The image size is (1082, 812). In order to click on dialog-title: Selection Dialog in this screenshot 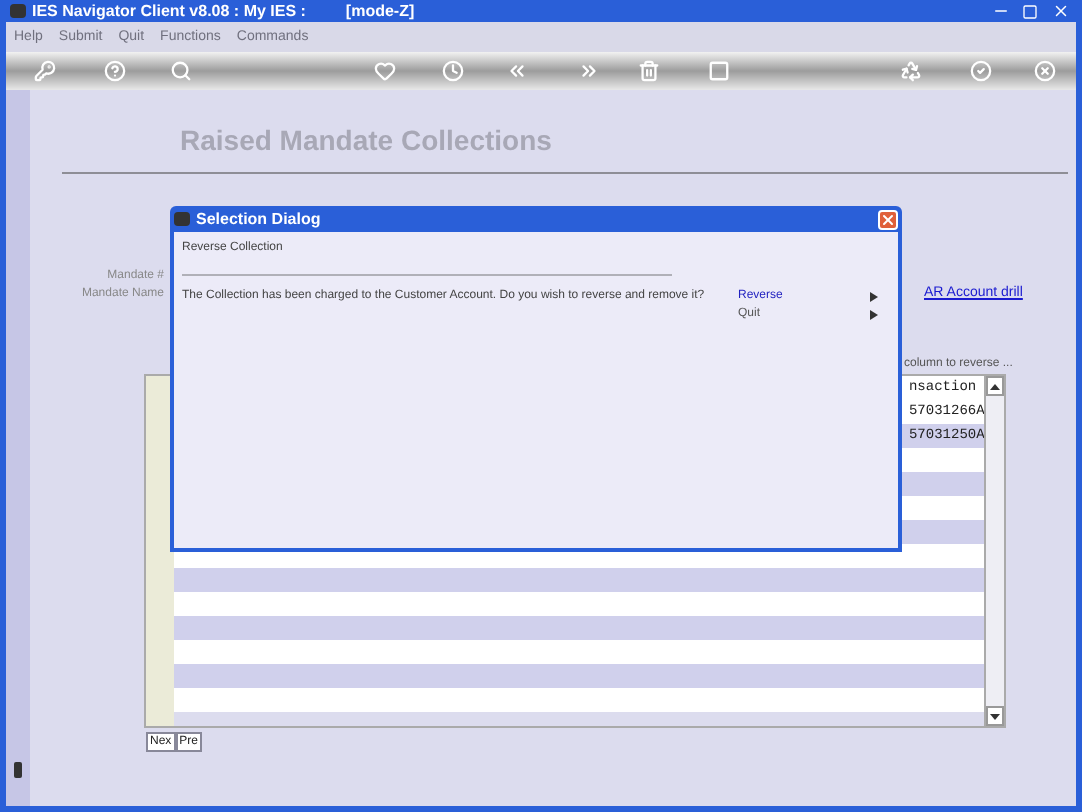, I will do `click(259, 219)`.